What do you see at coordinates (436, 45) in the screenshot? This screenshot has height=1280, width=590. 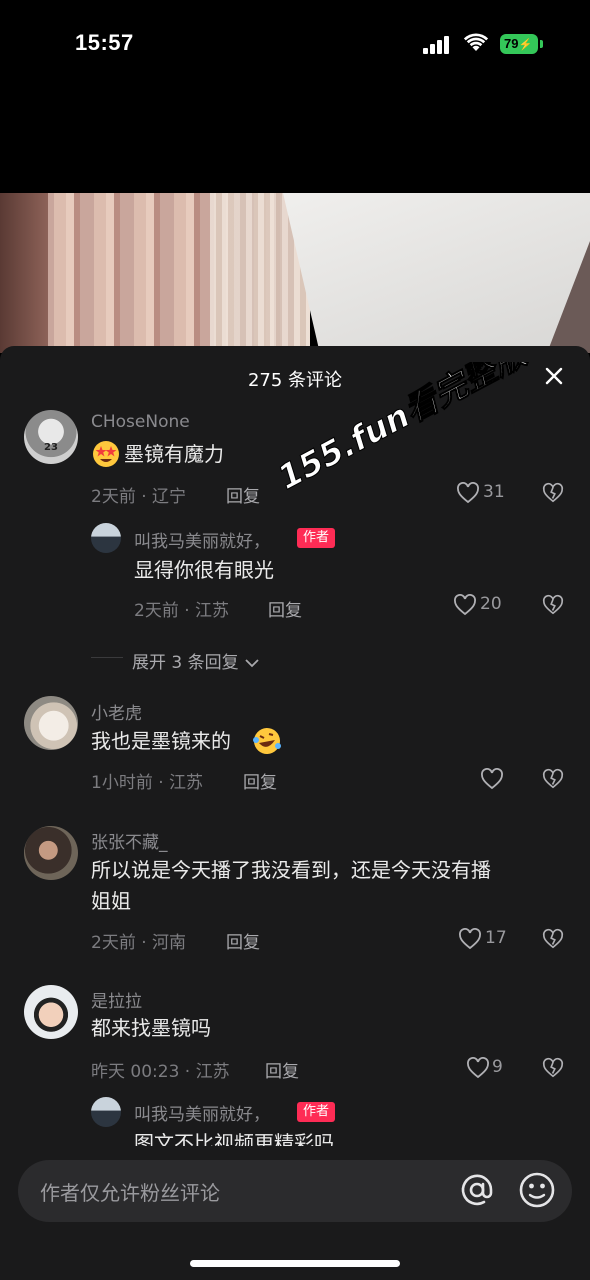 I see `cellular-signal-icon` at bounding box center [436, 45].